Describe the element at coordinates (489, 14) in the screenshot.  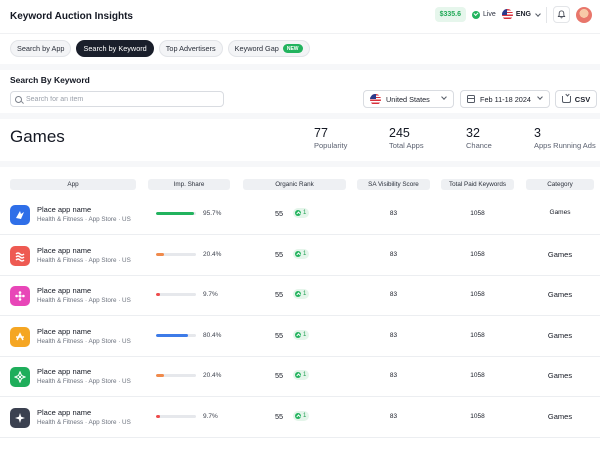
I see `live-label: Live` at that location.